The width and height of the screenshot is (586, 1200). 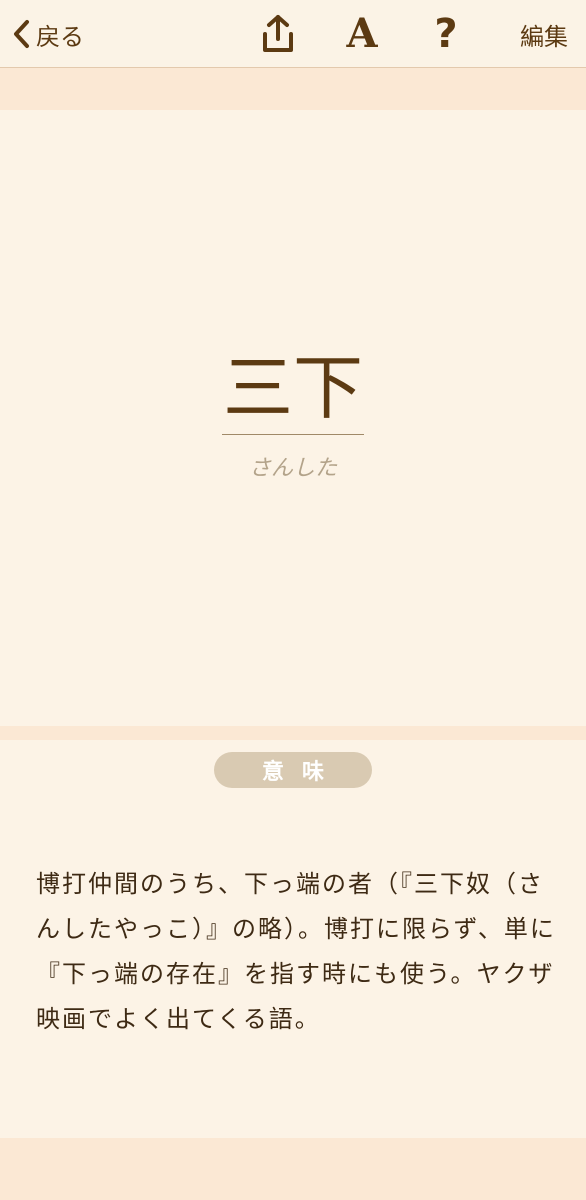 What do you see at coordinates (293, 434) in the screenshot?
I see `headword-underline` at bounding box center [293, 434].